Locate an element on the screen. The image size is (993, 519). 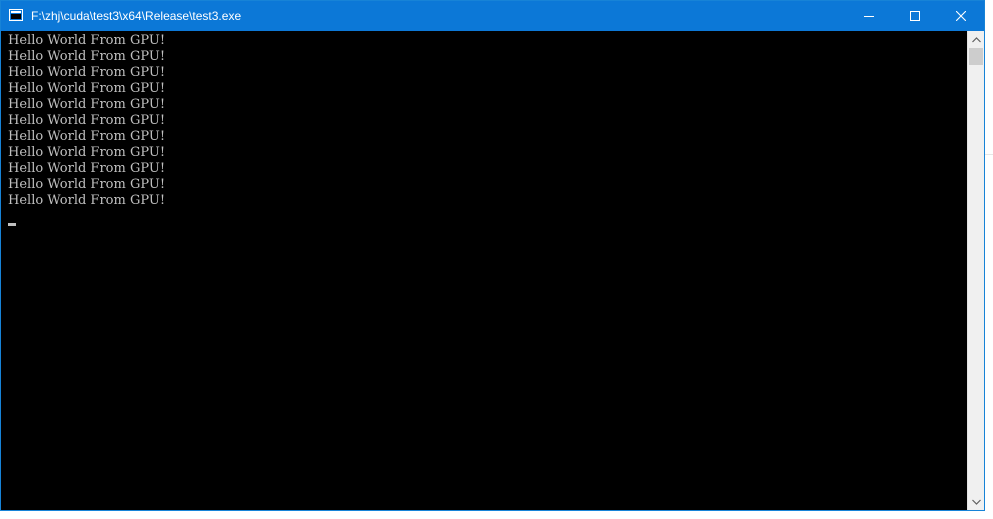
minimize-button is located at coordinates (869, 16).